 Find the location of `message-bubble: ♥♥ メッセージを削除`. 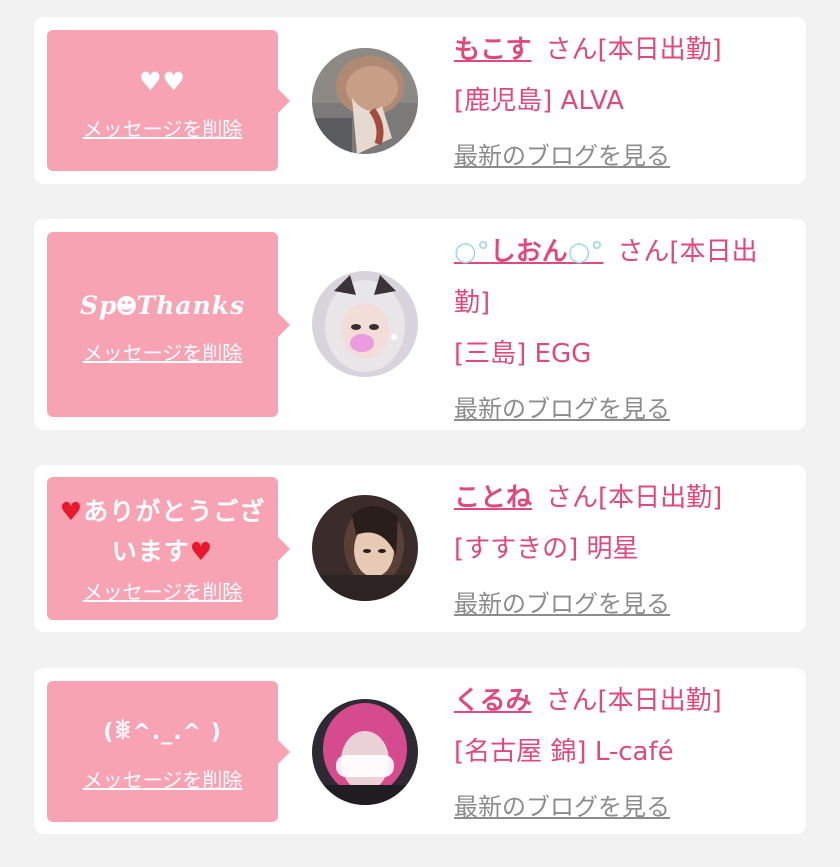

message-bubble: ♥♥ メッセージを削除 is located at coordinates (168, 100).